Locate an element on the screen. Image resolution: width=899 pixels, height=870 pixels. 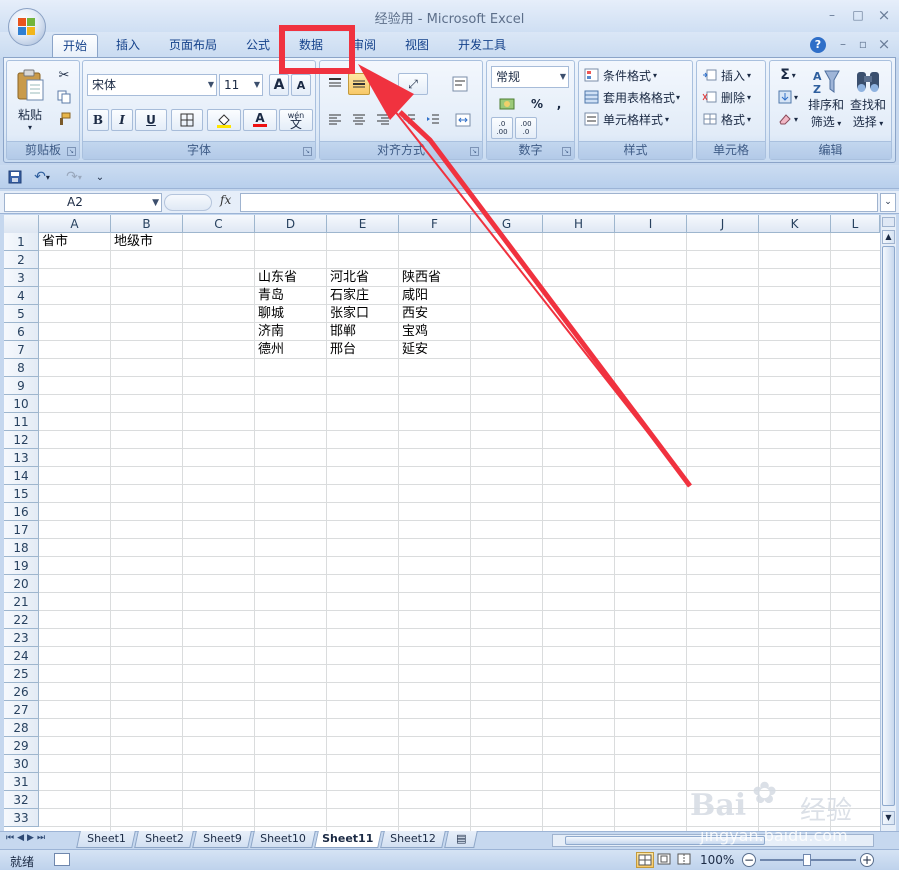
copy-button is located at coordinates (64, 97).